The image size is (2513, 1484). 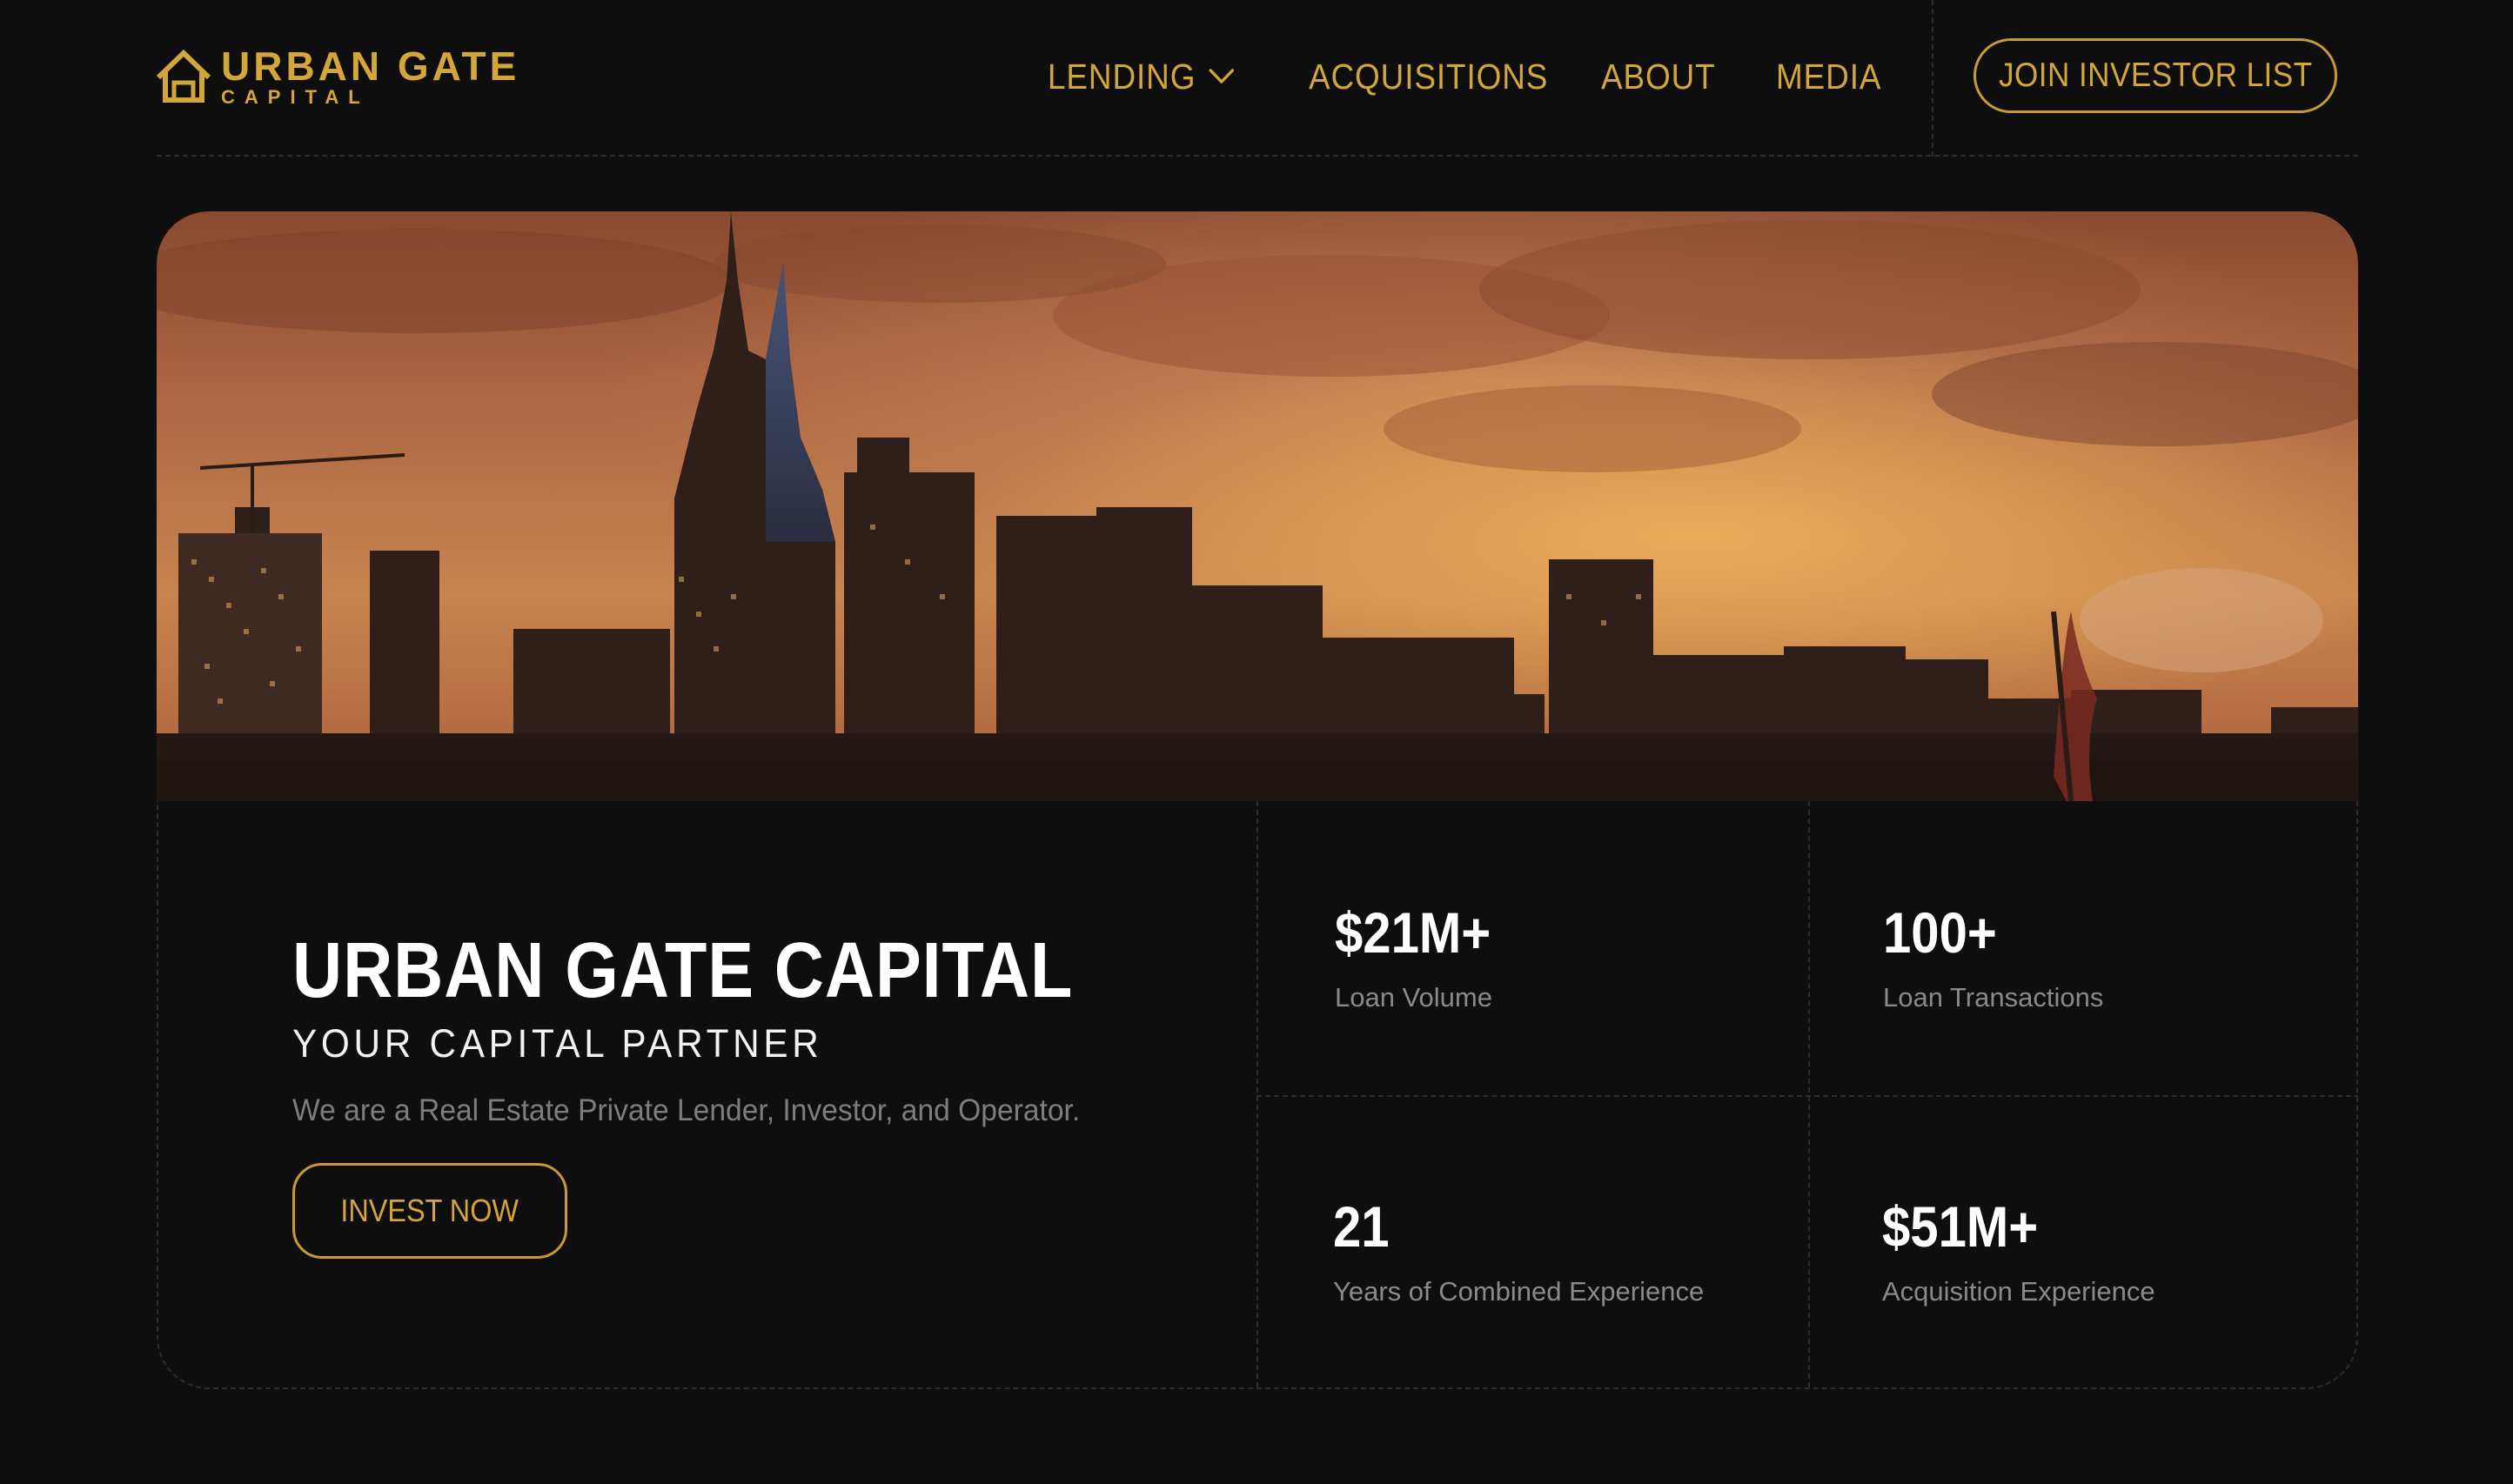 I want to click on header-divider, so click(x=1932, y=78).